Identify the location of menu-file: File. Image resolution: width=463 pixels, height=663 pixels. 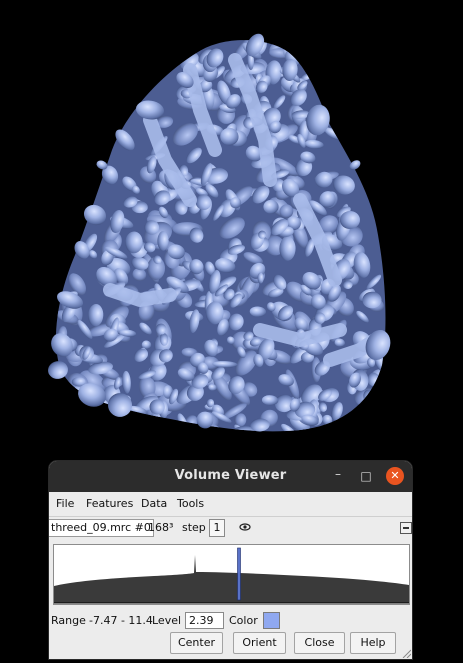
(65, 503).